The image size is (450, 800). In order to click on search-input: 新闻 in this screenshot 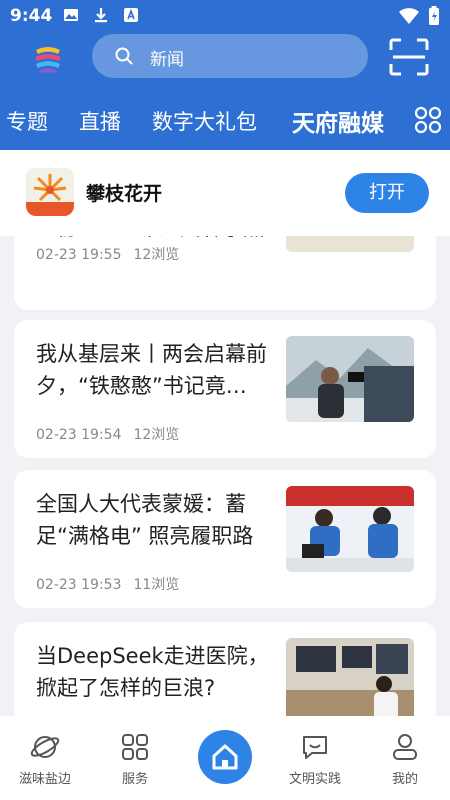, I will do `click(230, 56)`.